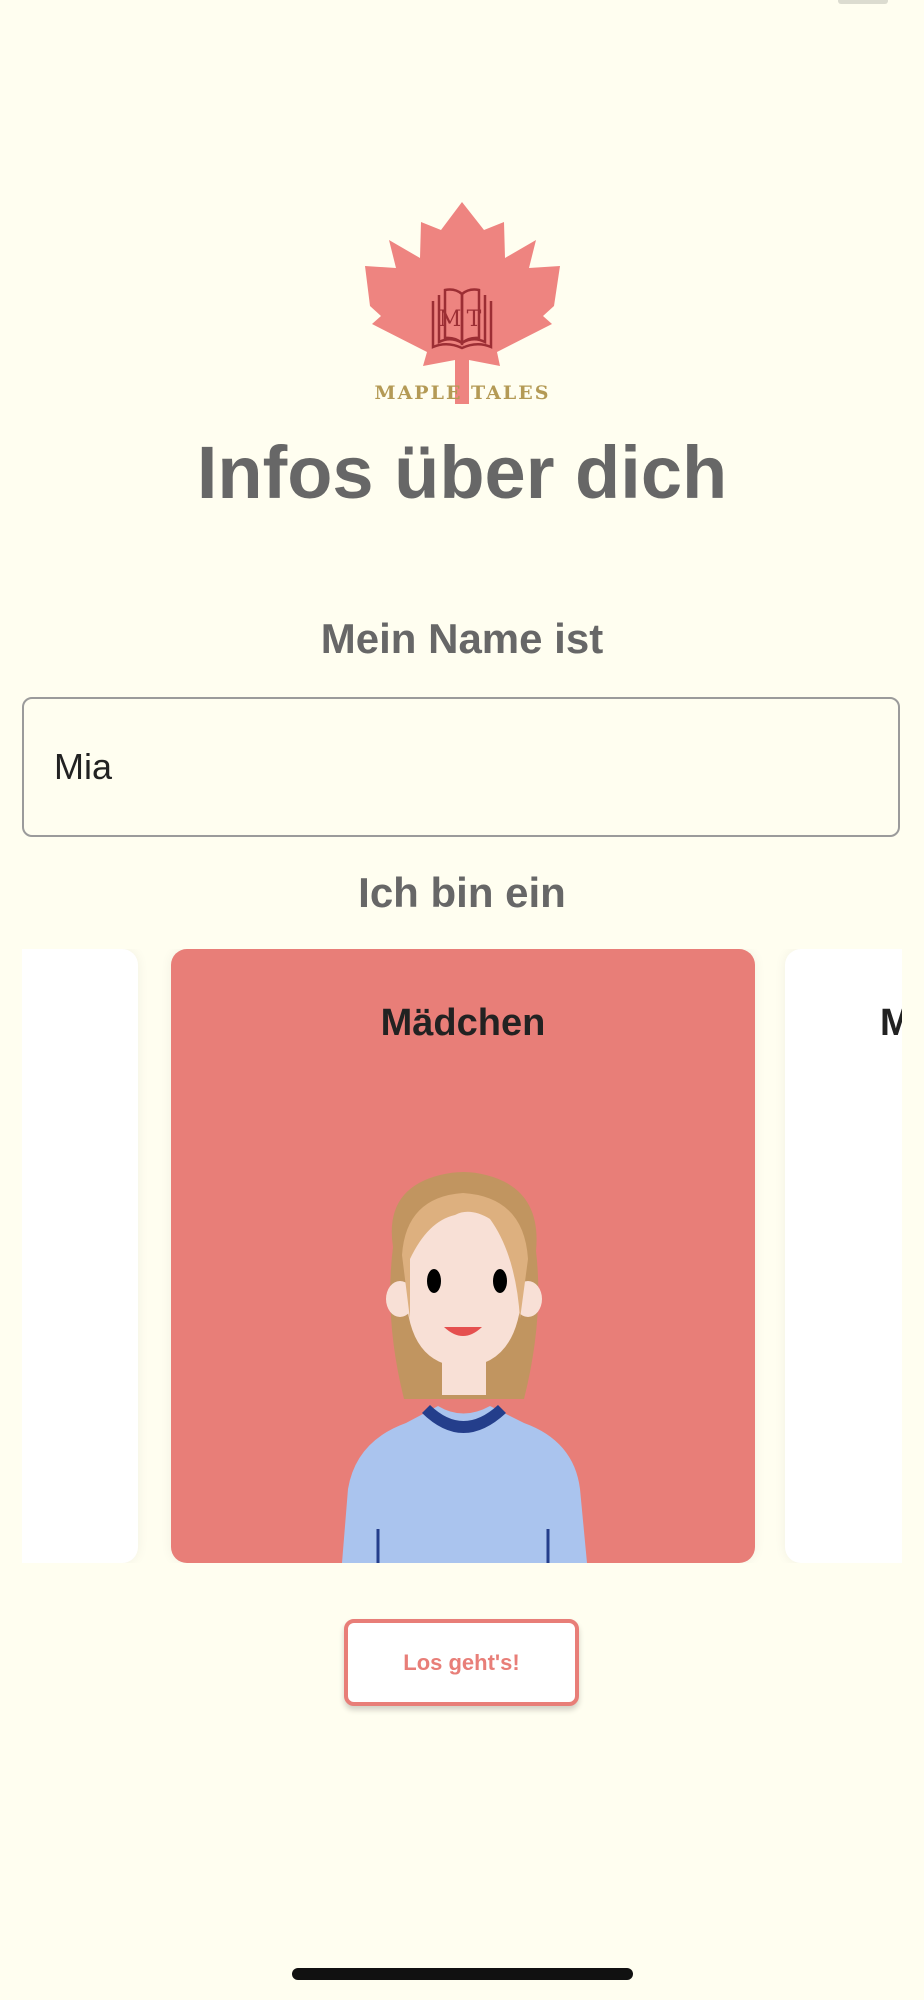 This screenshot has width=924, height=2000. What do you see at coordinates (462, 1974) in the screenshot?
I see `home-indicator` at bounding box center [462, 1974].